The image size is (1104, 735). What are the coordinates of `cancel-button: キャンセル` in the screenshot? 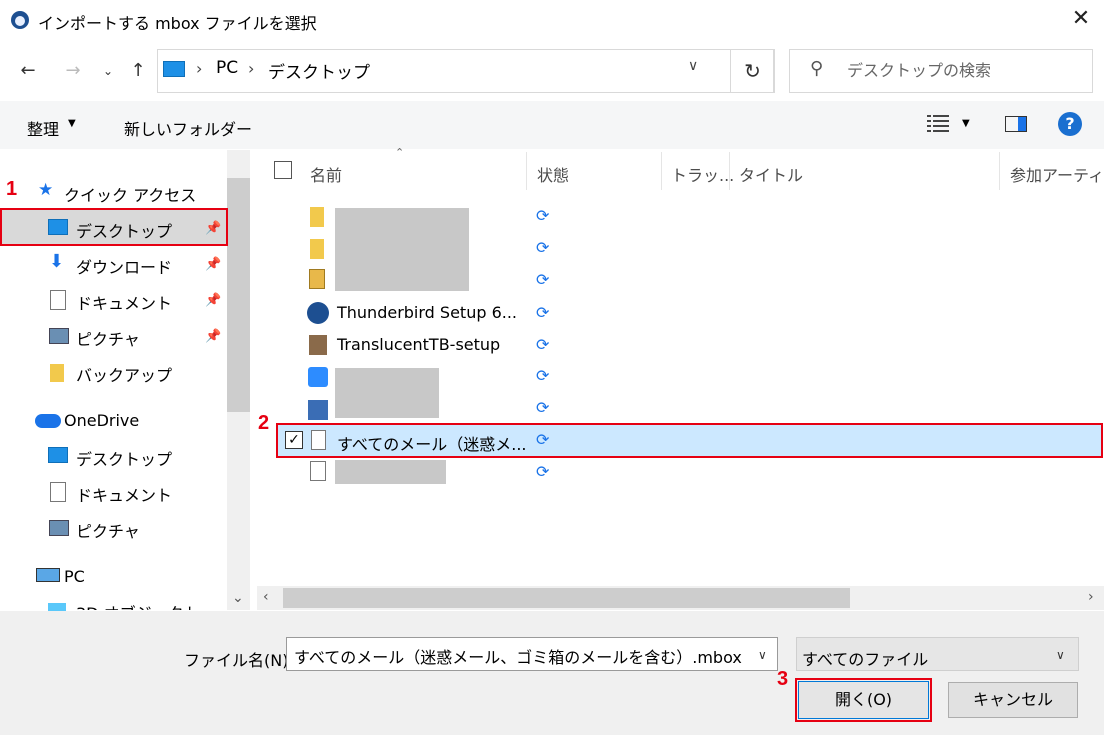 It's located at (1013, 700).